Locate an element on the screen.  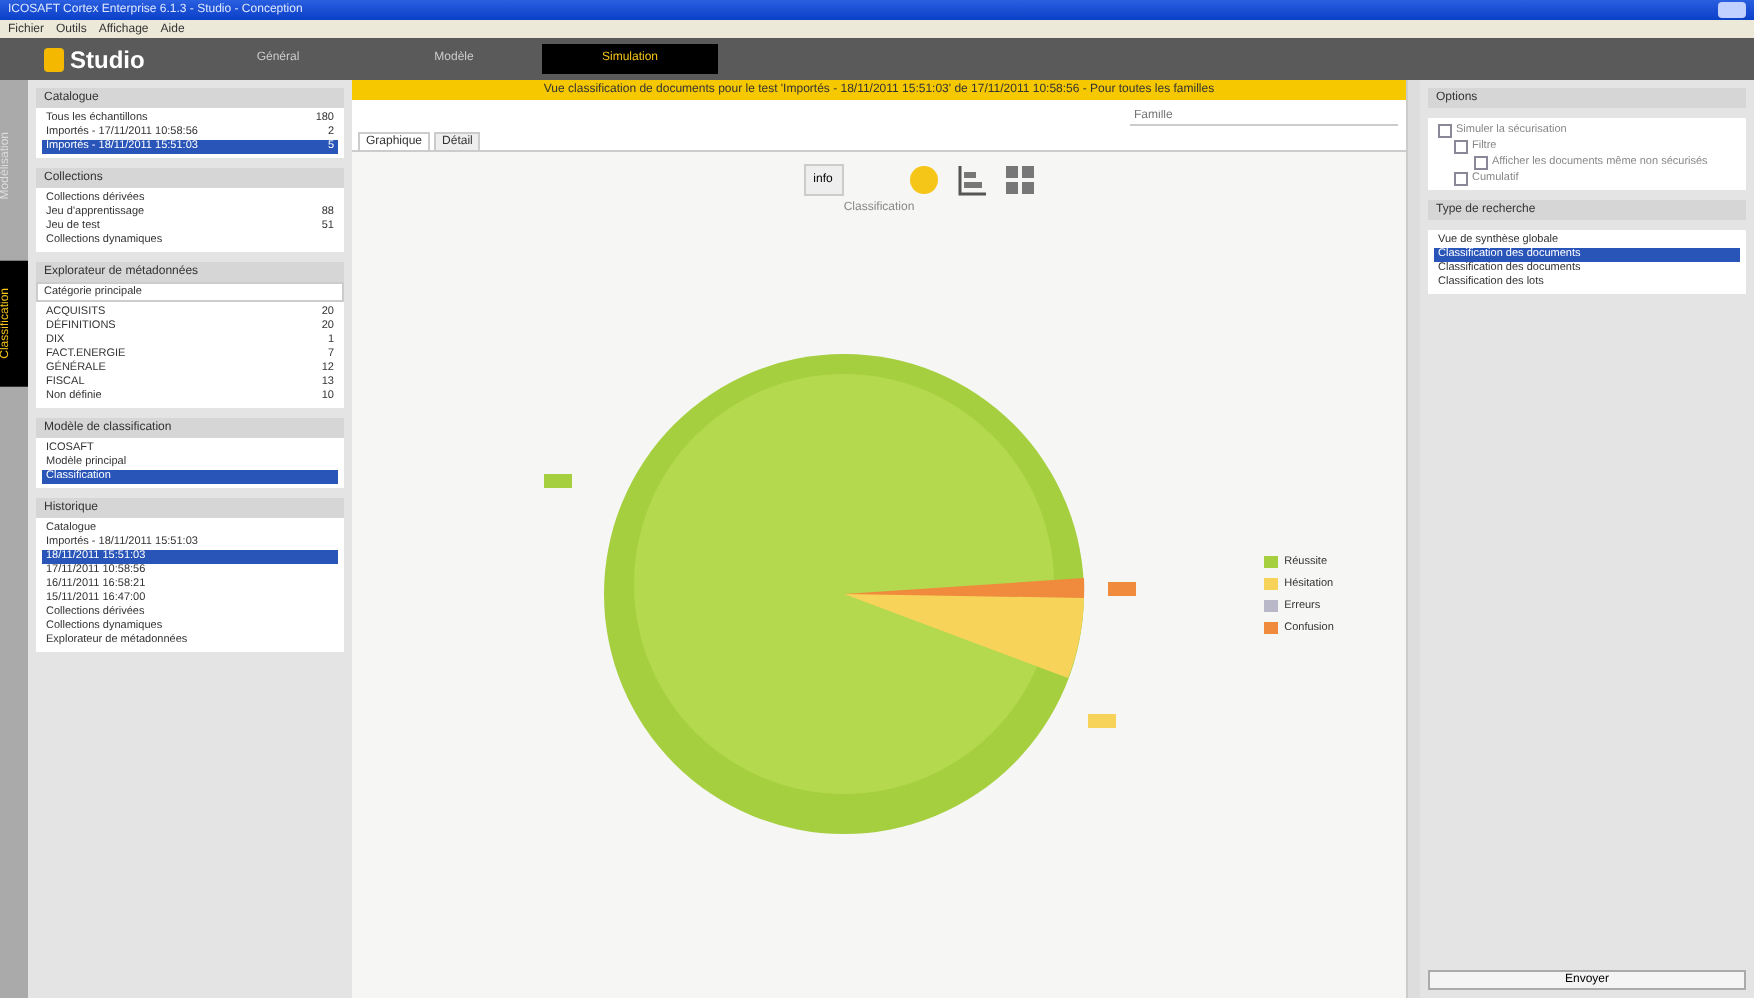
logo-text: Studio is located at coordinates (108, 59).